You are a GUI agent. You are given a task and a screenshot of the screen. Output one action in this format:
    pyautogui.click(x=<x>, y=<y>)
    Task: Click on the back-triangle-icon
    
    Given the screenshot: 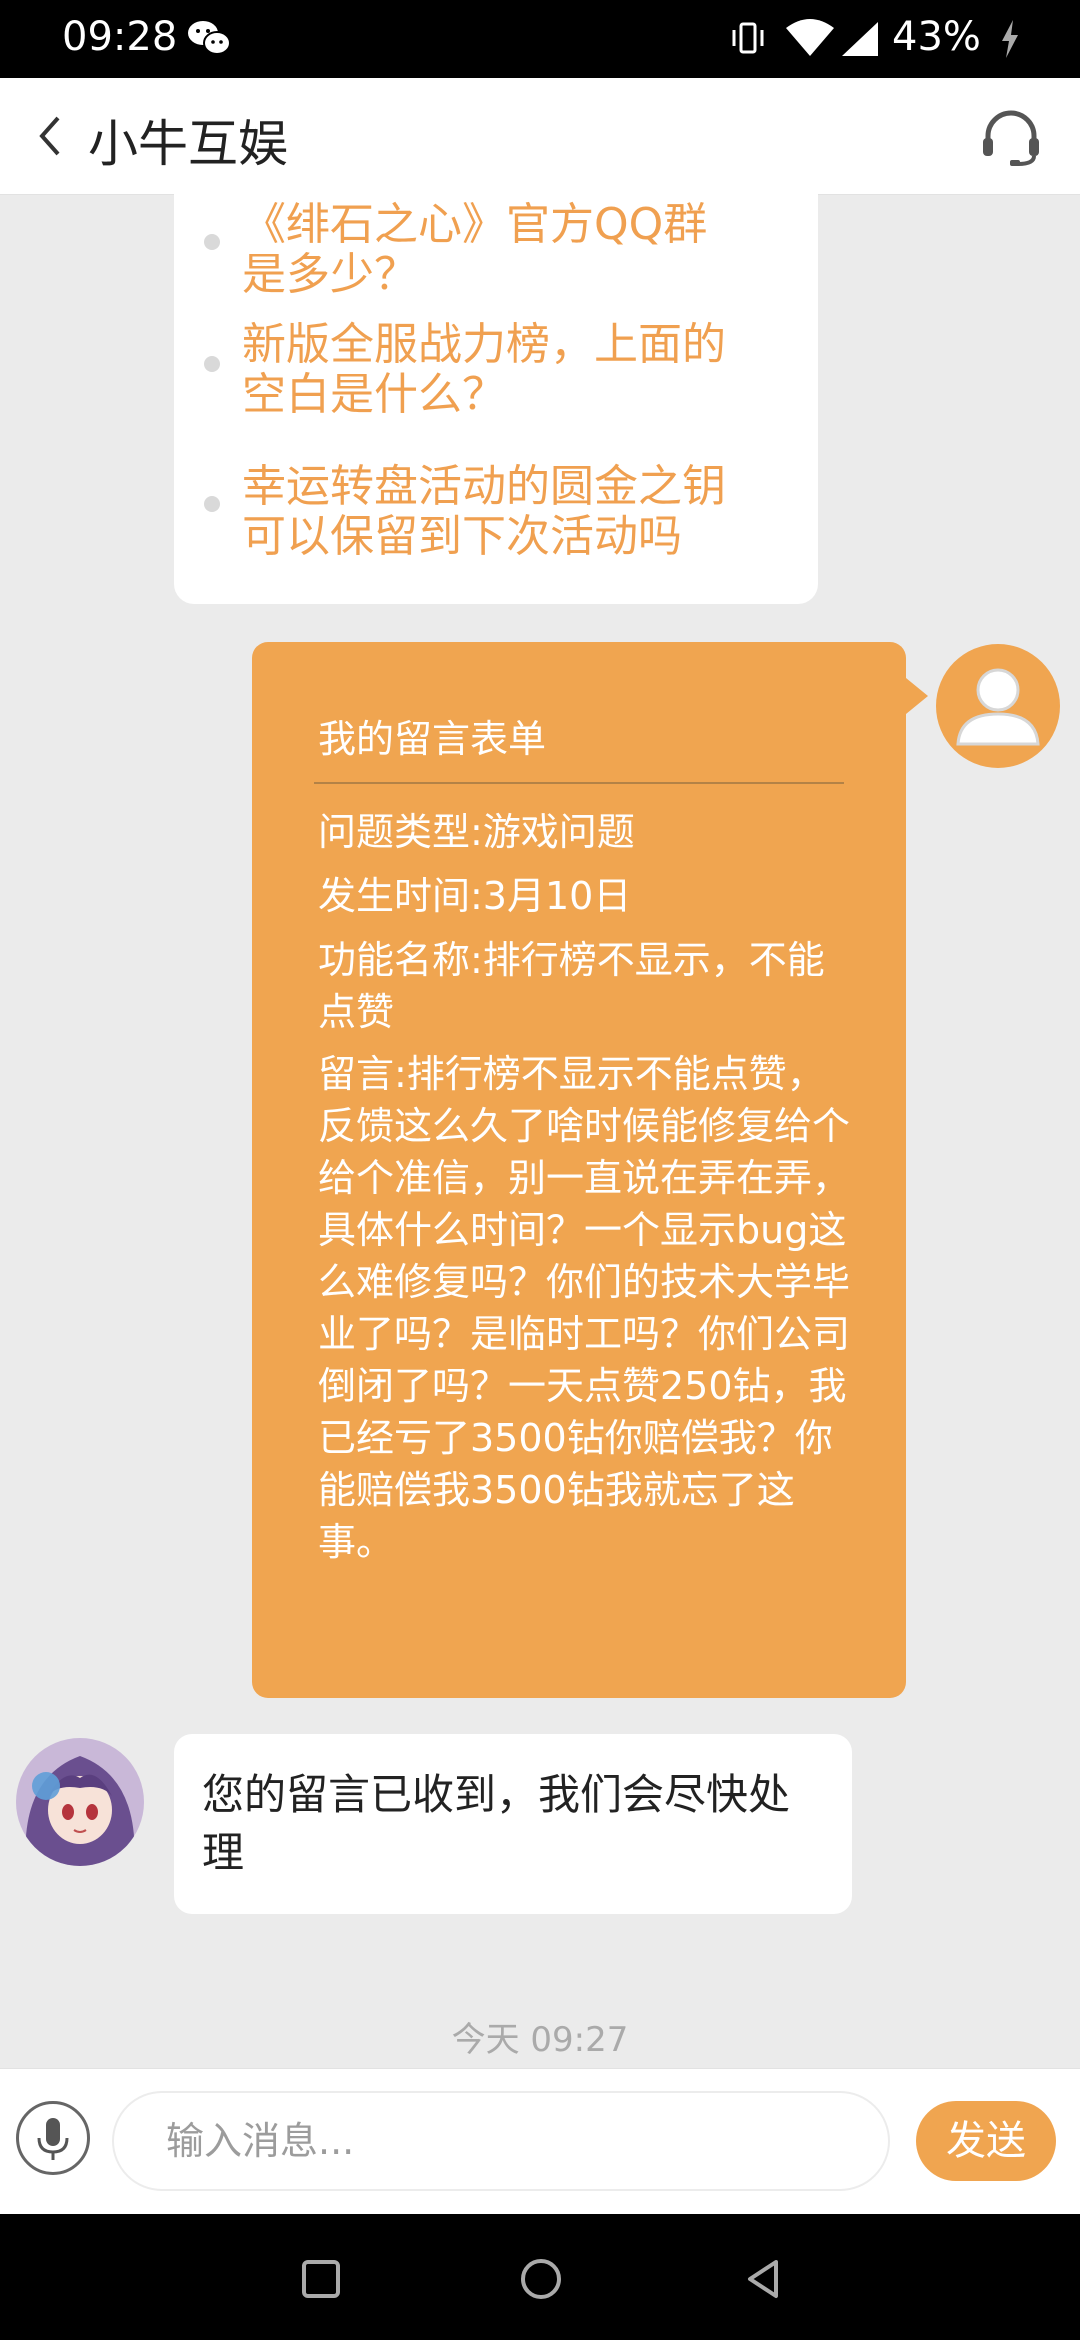 What is the action you would take?
    pyautogui.click(x=763, y=2279)
    